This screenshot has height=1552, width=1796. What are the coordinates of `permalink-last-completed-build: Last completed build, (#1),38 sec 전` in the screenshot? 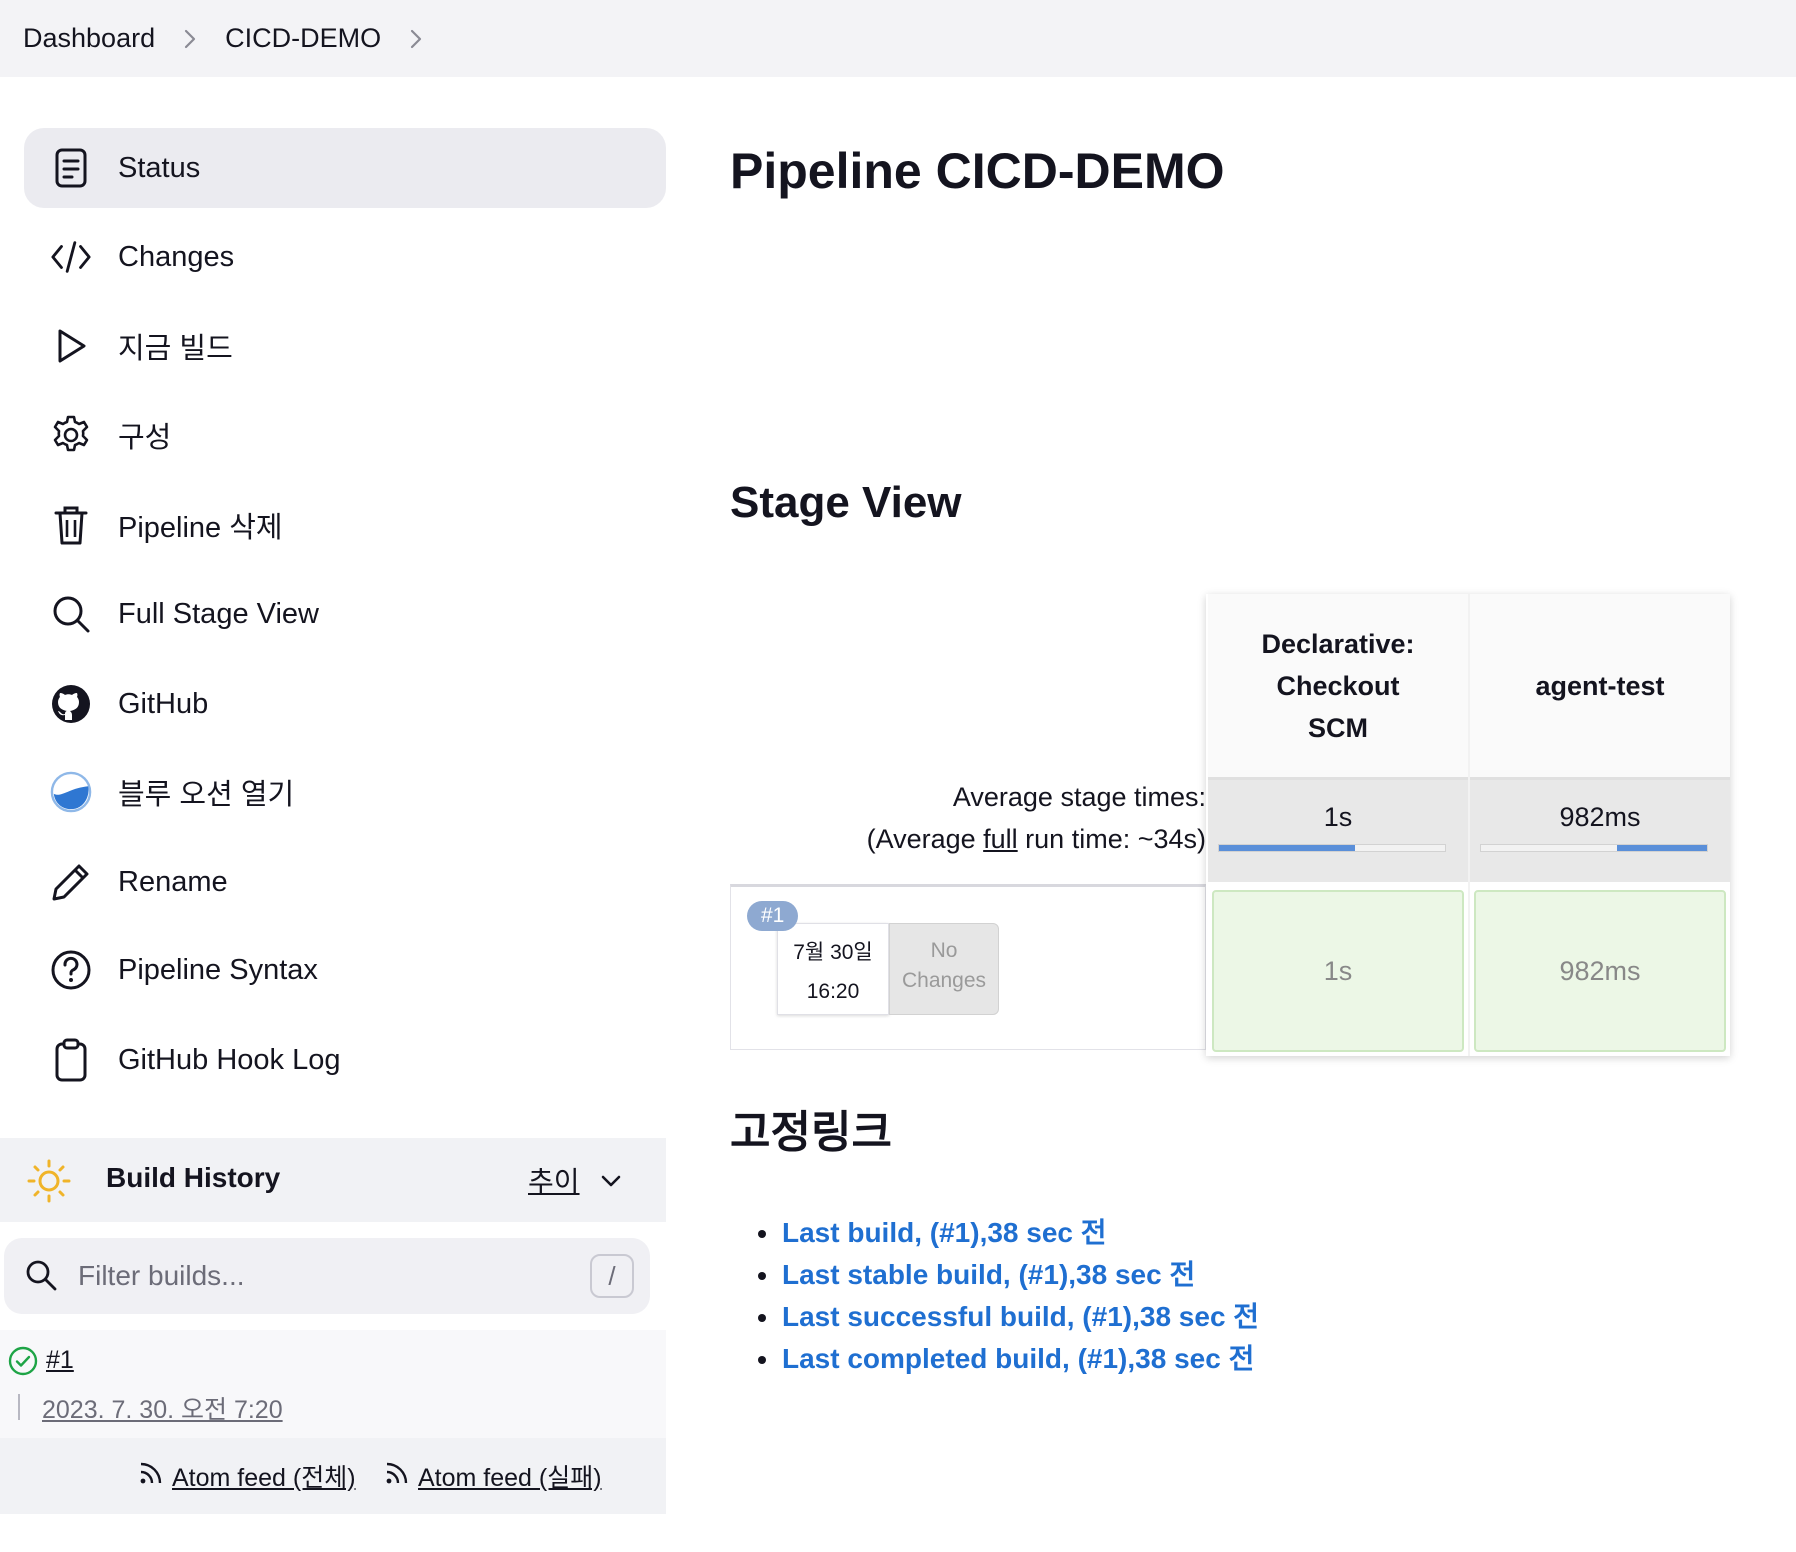 It's located at (1018, 1358).